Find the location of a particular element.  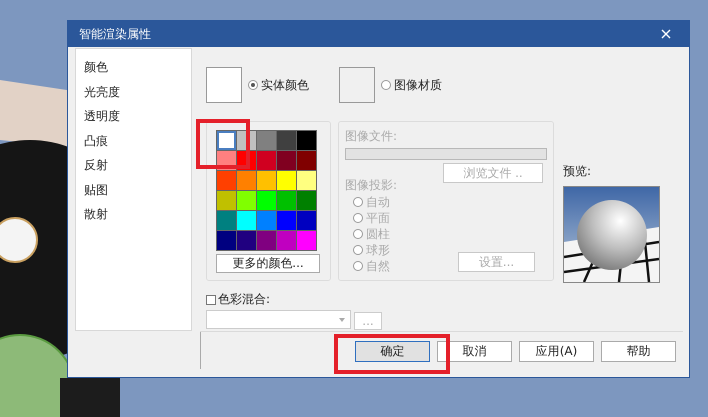

close-icon is located at coordinates (666, 34).